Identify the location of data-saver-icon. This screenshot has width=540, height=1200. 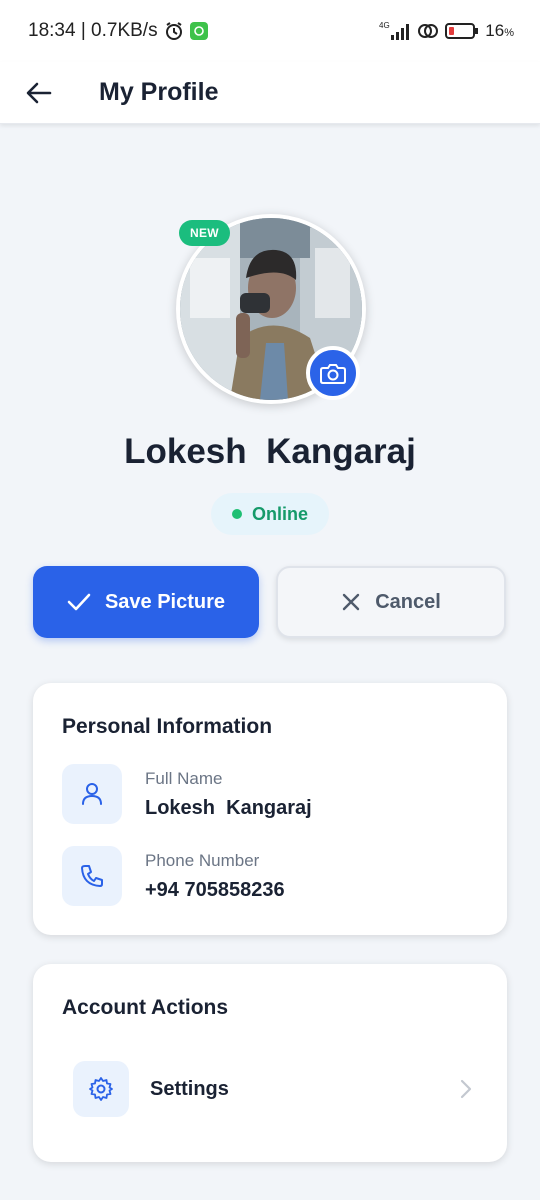
(428, 31).